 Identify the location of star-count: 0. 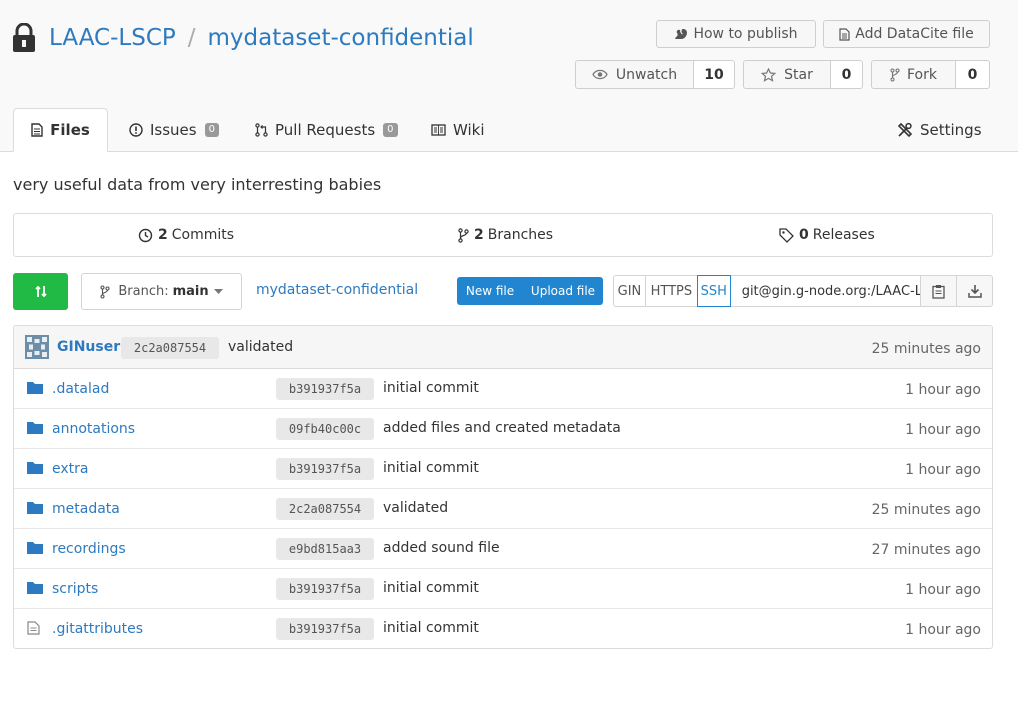
(846, 74).